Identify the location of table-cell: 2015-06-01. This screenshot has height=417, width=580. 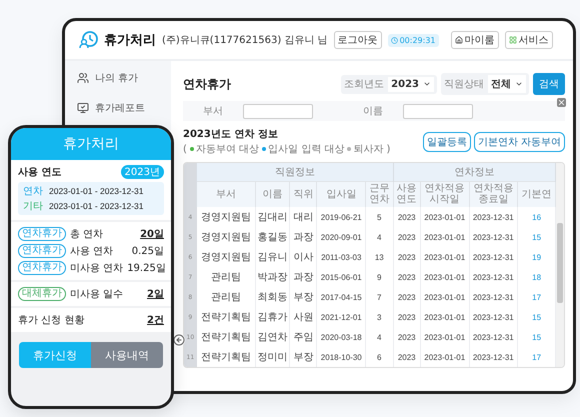
(341, 277).